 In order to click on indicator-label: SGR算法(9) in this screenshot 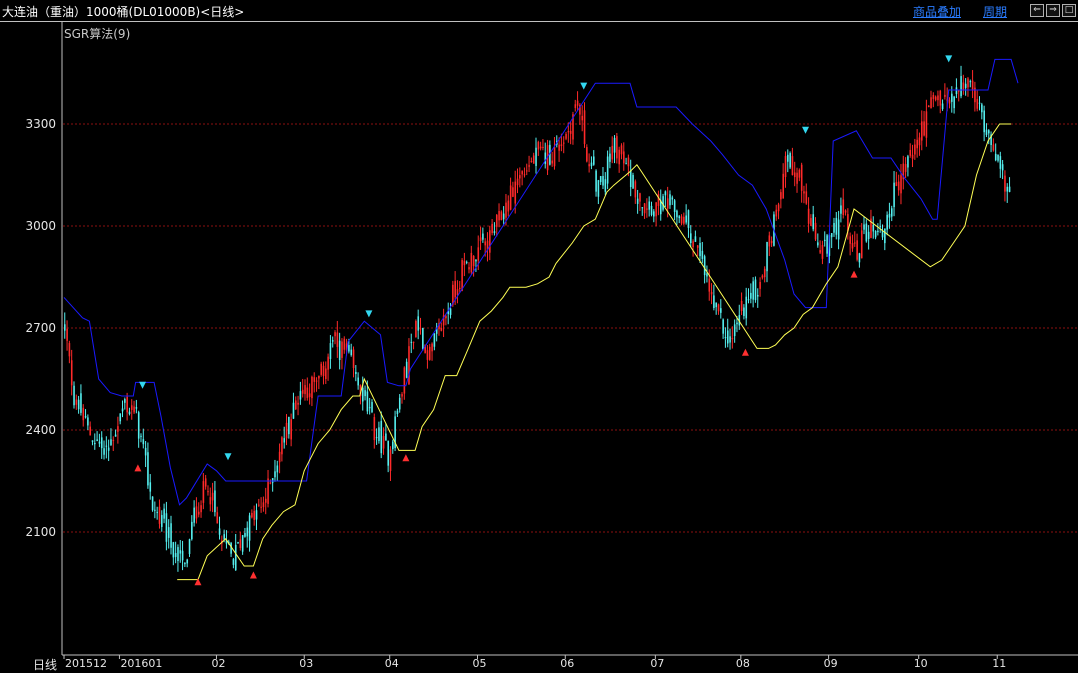, I will do `click(97, 34)`.